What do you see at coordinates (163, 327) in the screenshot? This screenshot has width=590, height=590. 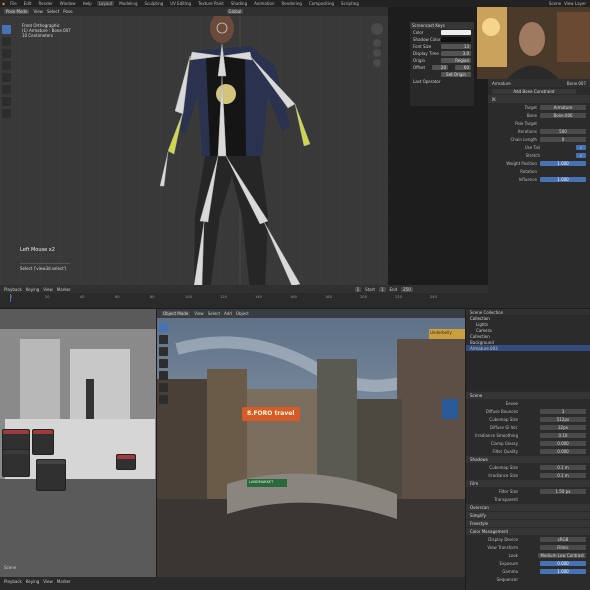 I see `select-tool-icon` at bounding box center [163, 327].